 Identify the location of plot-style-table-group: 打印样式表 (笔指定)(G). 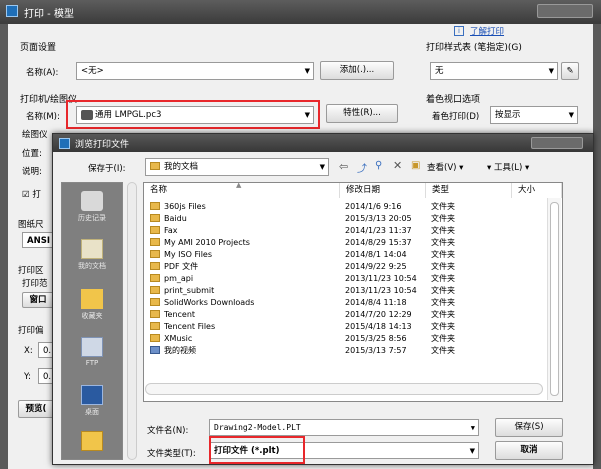
(474, 48).